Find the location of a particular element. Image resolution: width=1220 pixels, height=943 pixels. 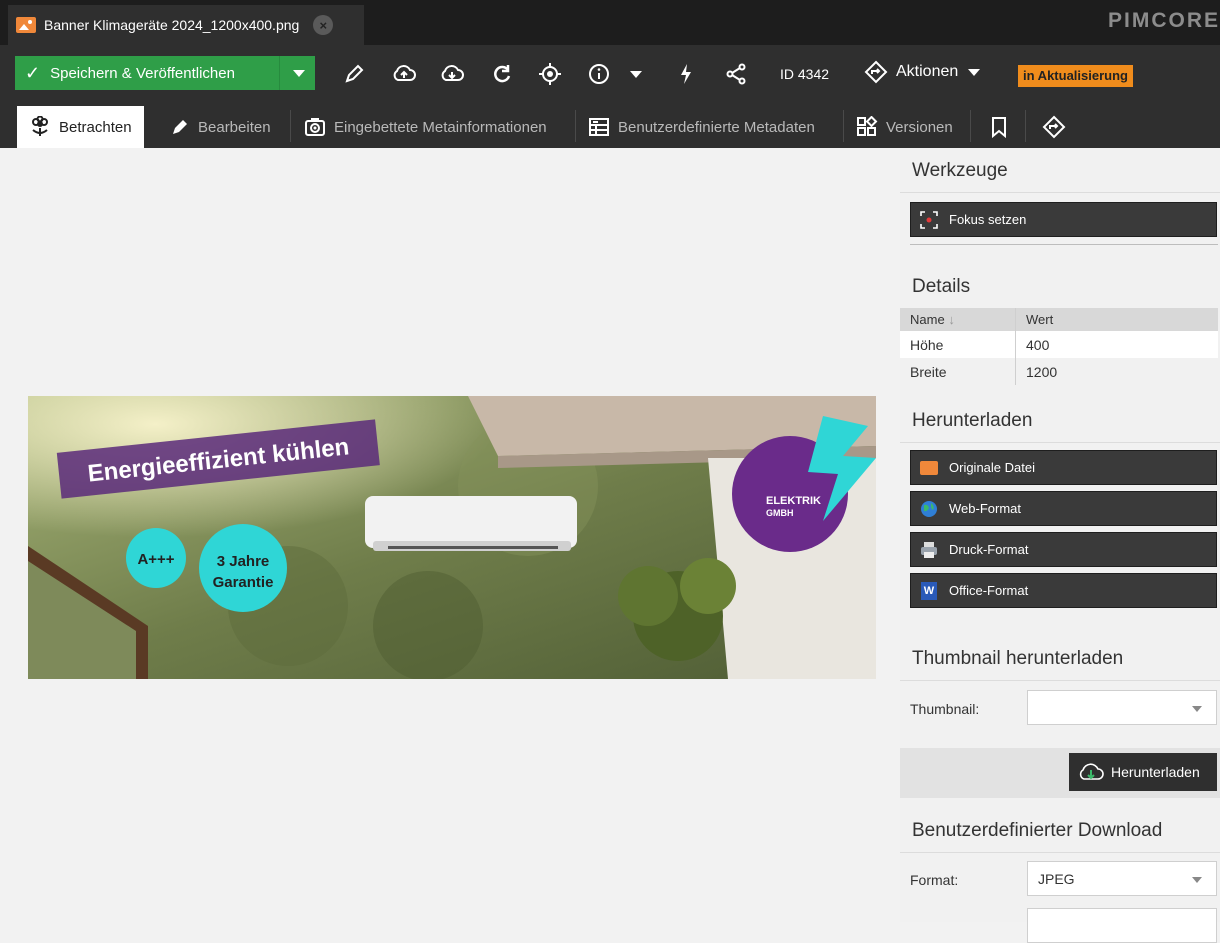

actions-menu-button: Aktionen is located at coordinates (922, 72).